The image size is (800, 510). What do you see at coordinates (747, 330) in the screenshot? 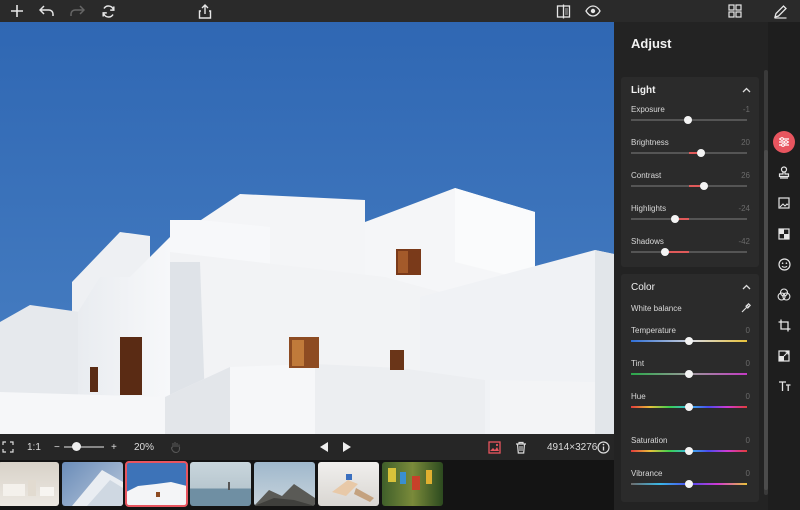
I see `temperature-value: 0` at bounding box center [747, 330].